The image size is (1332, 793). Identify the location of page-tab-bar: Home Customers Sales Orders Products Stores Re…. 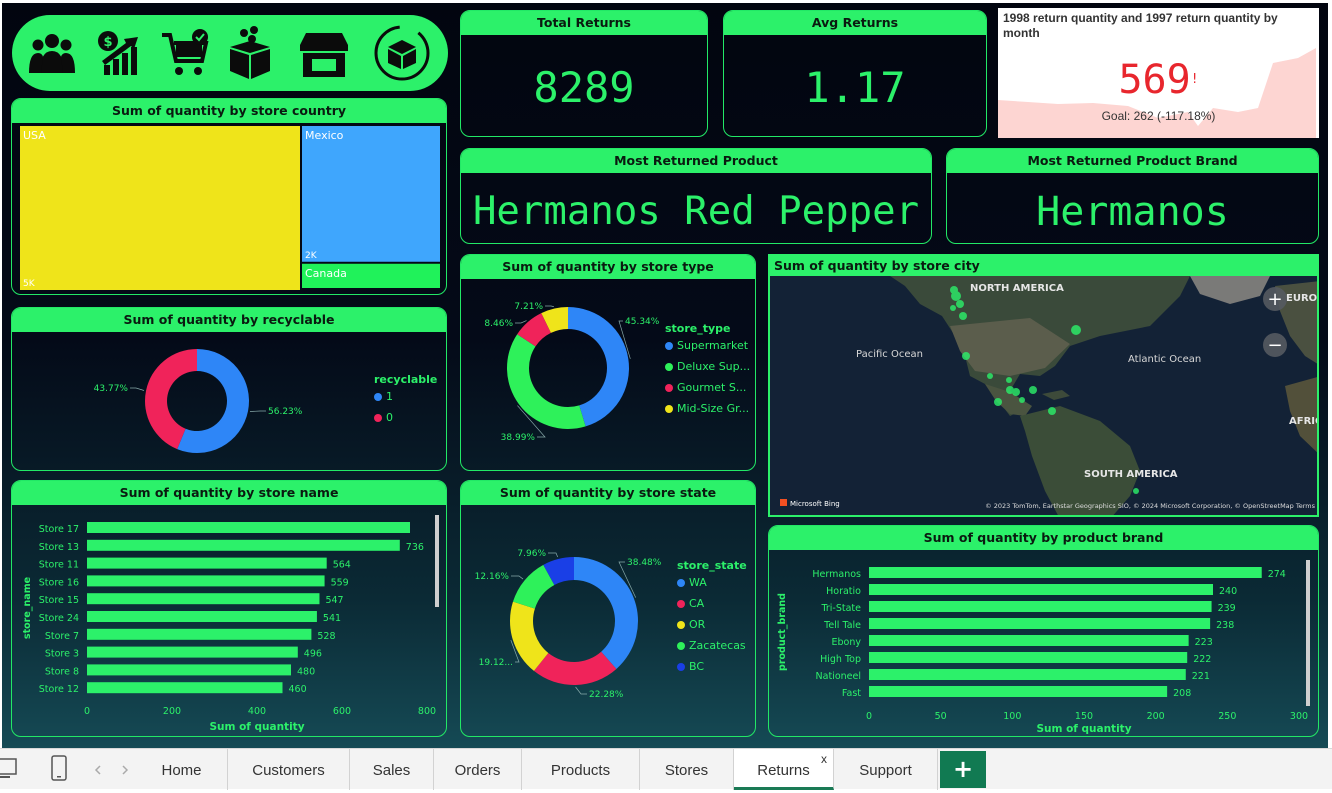
(666, 769).